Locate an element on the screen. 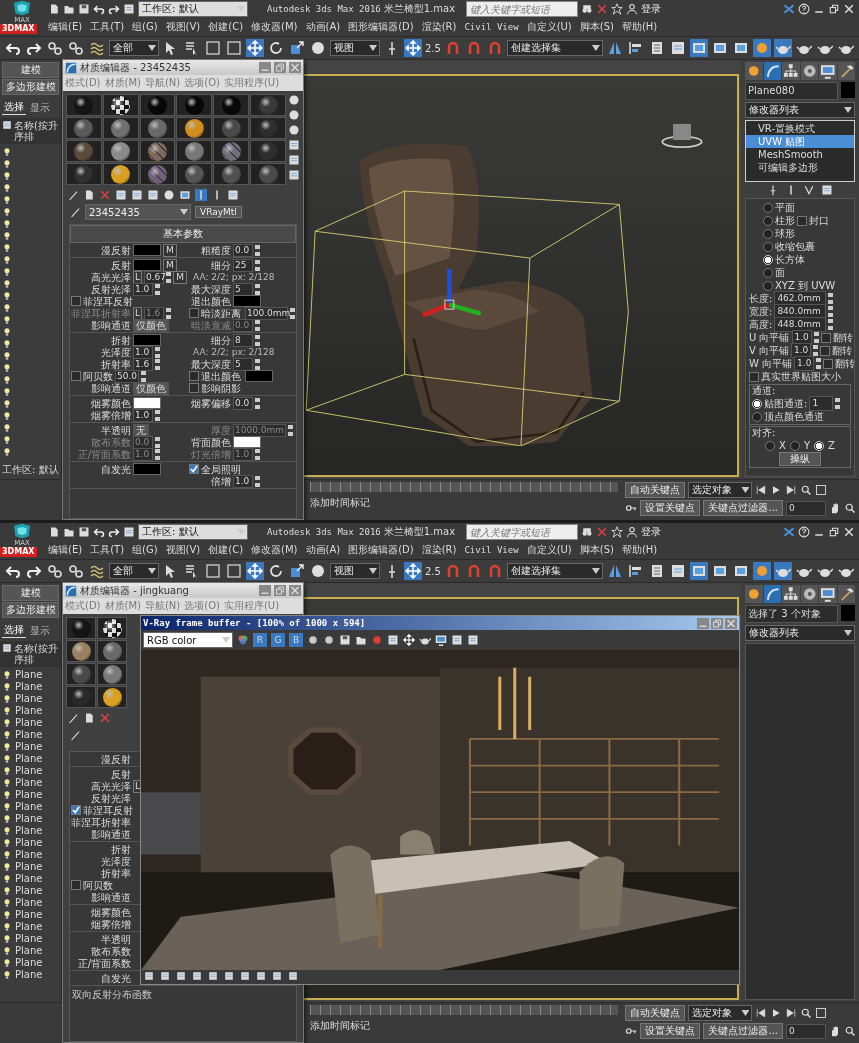 This screenshot has height=1043, width=859. menu-item: 动画(A) is located at coordinates (323, 550).